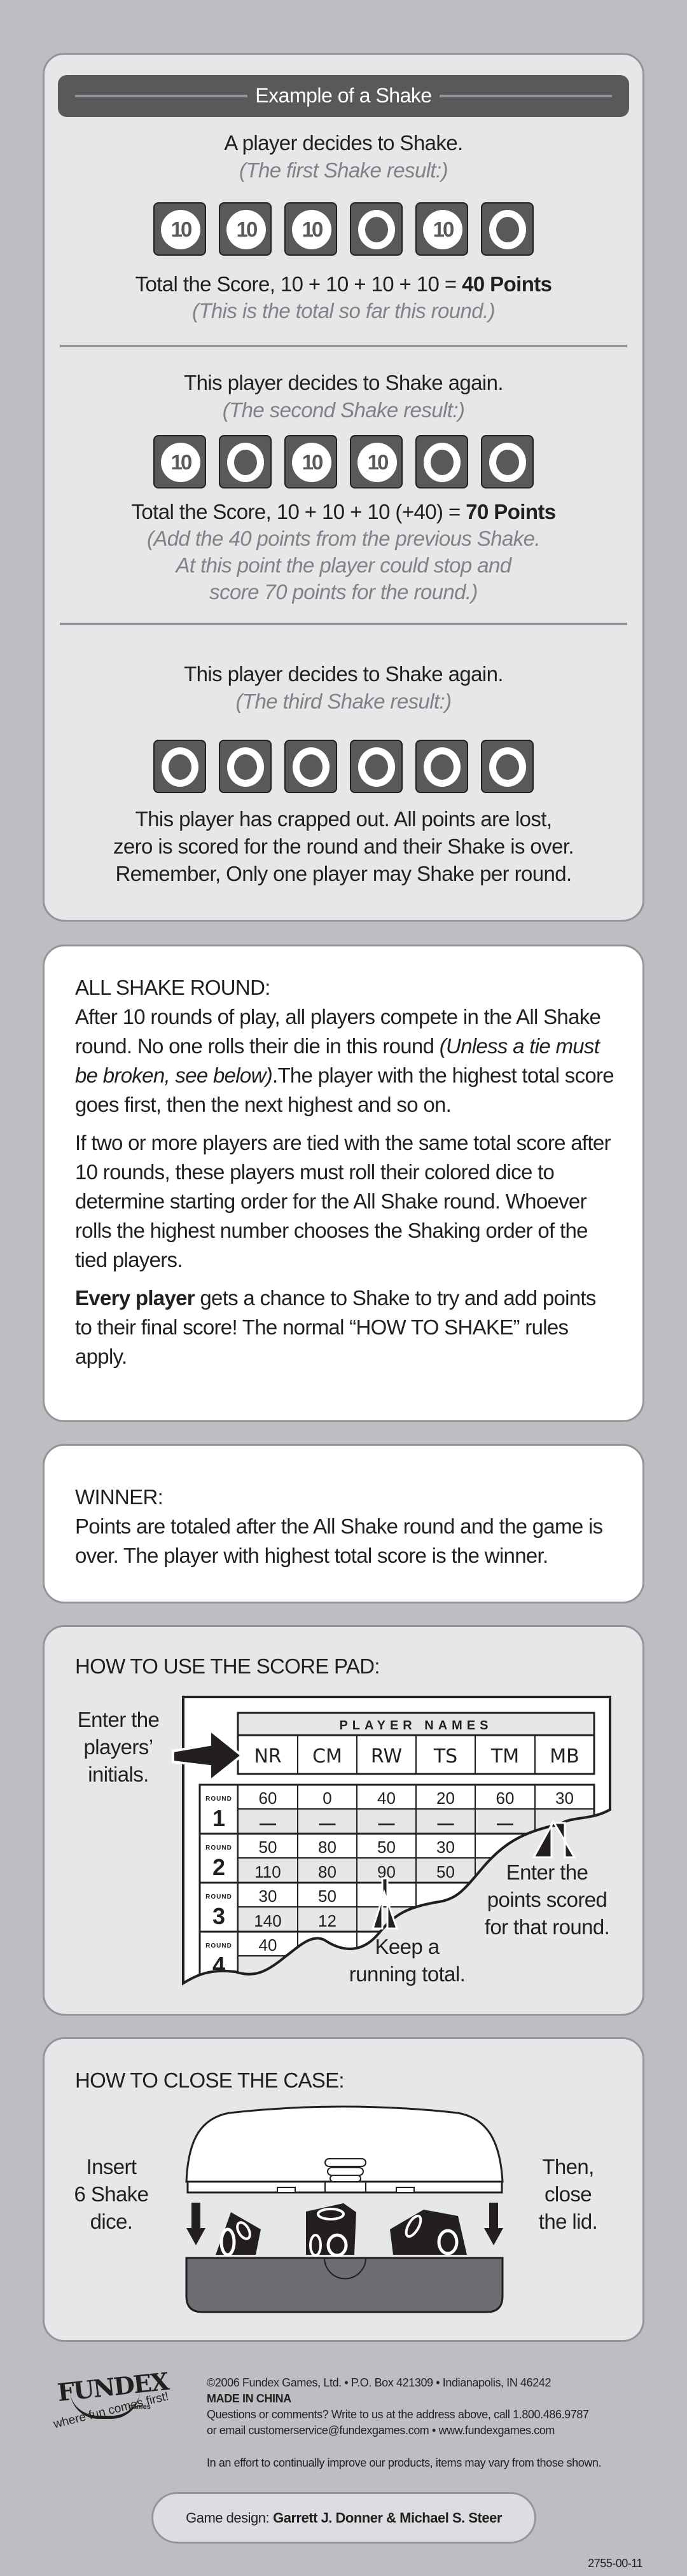  What do you see at coordinates (111, 2221) in the screenshot?
I see `case-left-3: dice.` at bounding box center [111, 2221].